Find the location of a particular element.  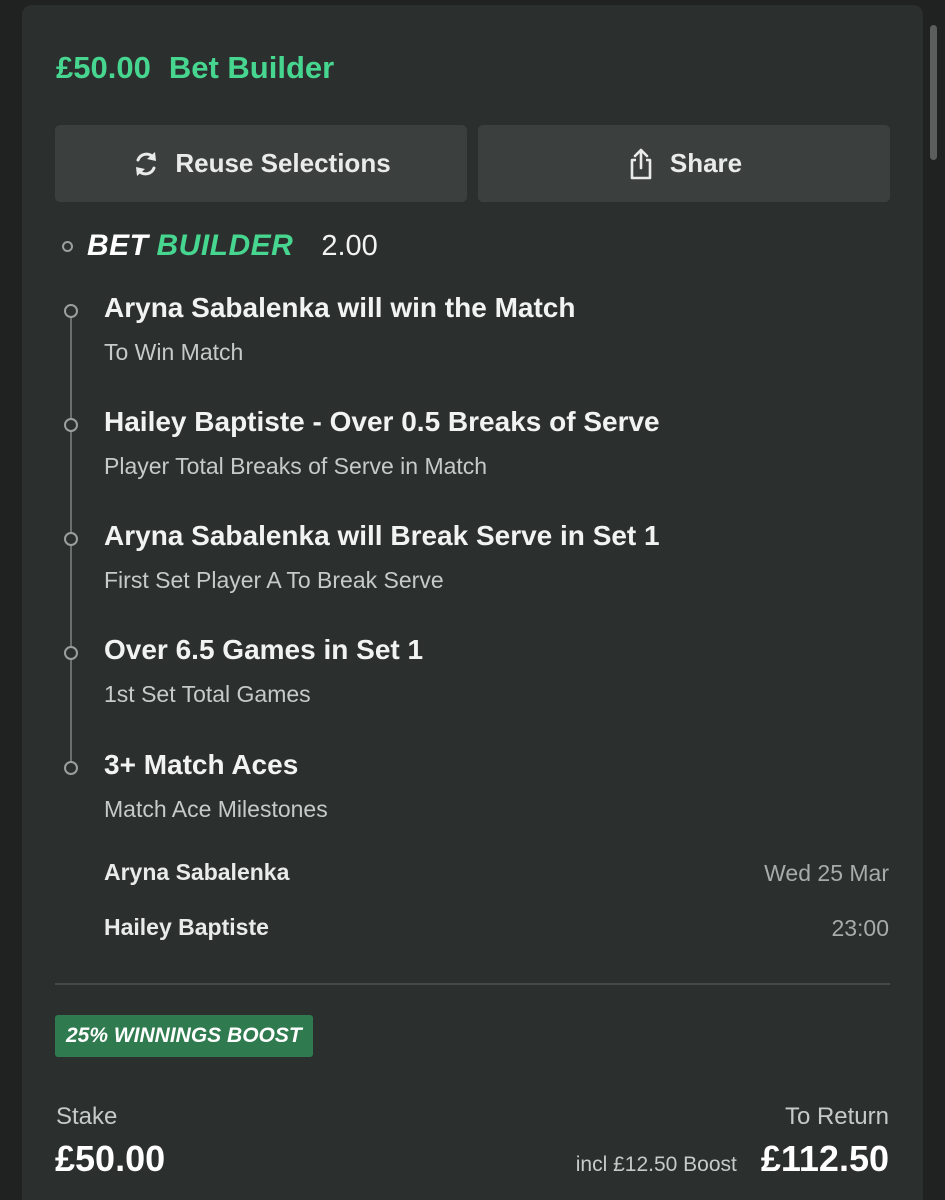

match-date: Wed 25 Mar is located at coordinates (826, 873).